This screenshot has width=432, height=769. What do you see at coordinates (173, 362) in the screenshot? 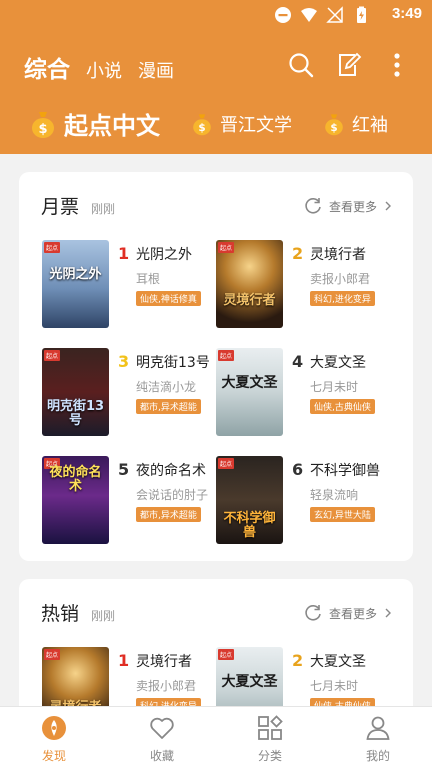
I see `book-title: 明克街13号` at bounding box center [173, 362].